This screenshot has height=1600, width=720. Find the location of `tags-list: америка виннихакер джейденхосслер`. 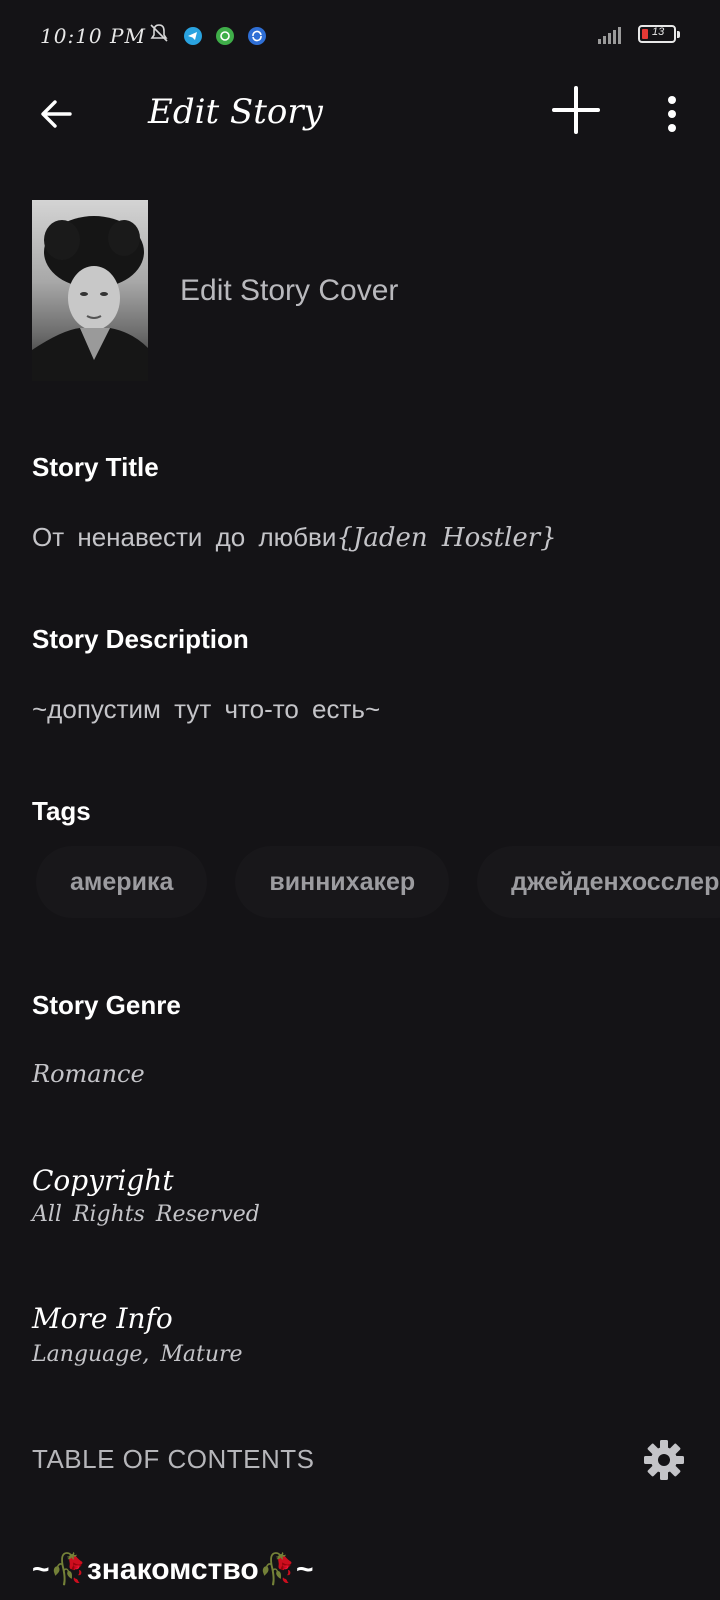

tags-list: америка виннихакер джейденхосслер is located at coordinates (378, 882).